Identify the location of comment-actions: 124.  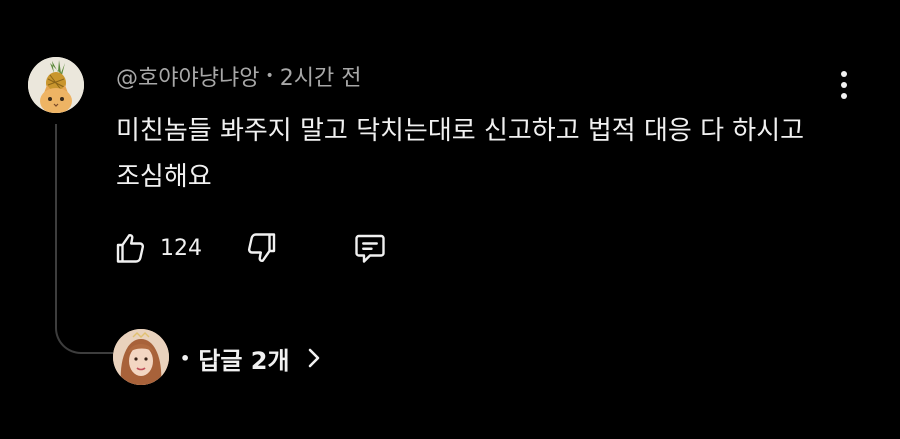
(250, 248).